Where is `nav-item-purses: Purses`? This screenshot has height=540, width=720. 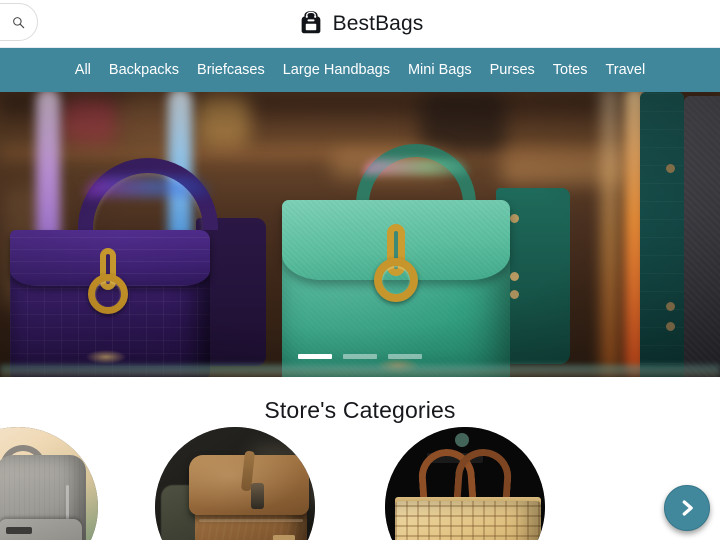
nav-item-purses: Purses is located at coordinates (512, 70).